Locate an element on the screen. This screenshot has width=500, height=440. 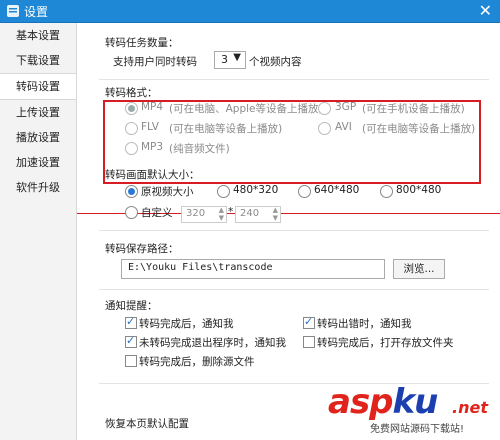
format-radio-mp3 is located at coordinates (131, 148).